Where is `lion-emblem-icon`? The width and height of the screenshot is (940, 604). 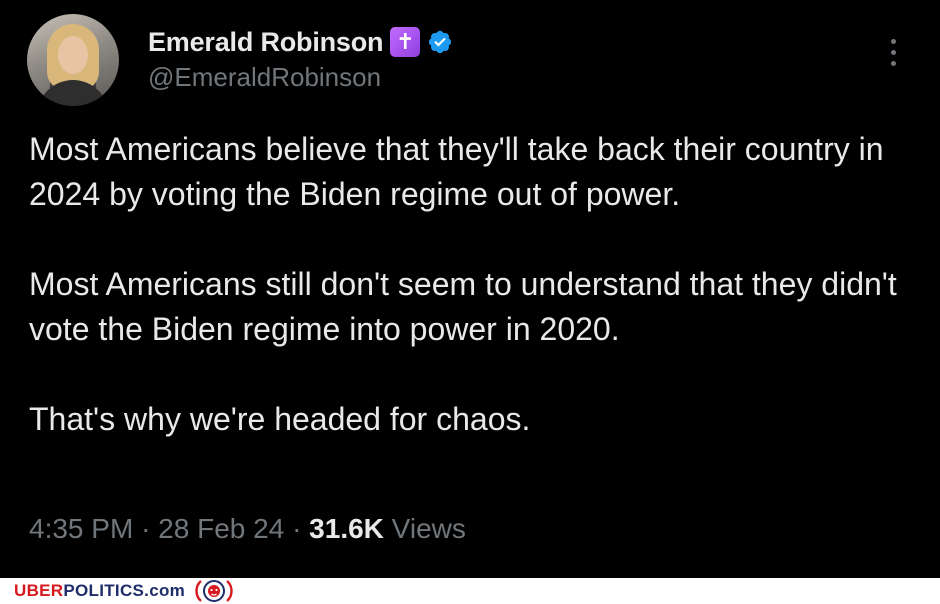
lion-emblem-icon is located at coordinates (214, 591).